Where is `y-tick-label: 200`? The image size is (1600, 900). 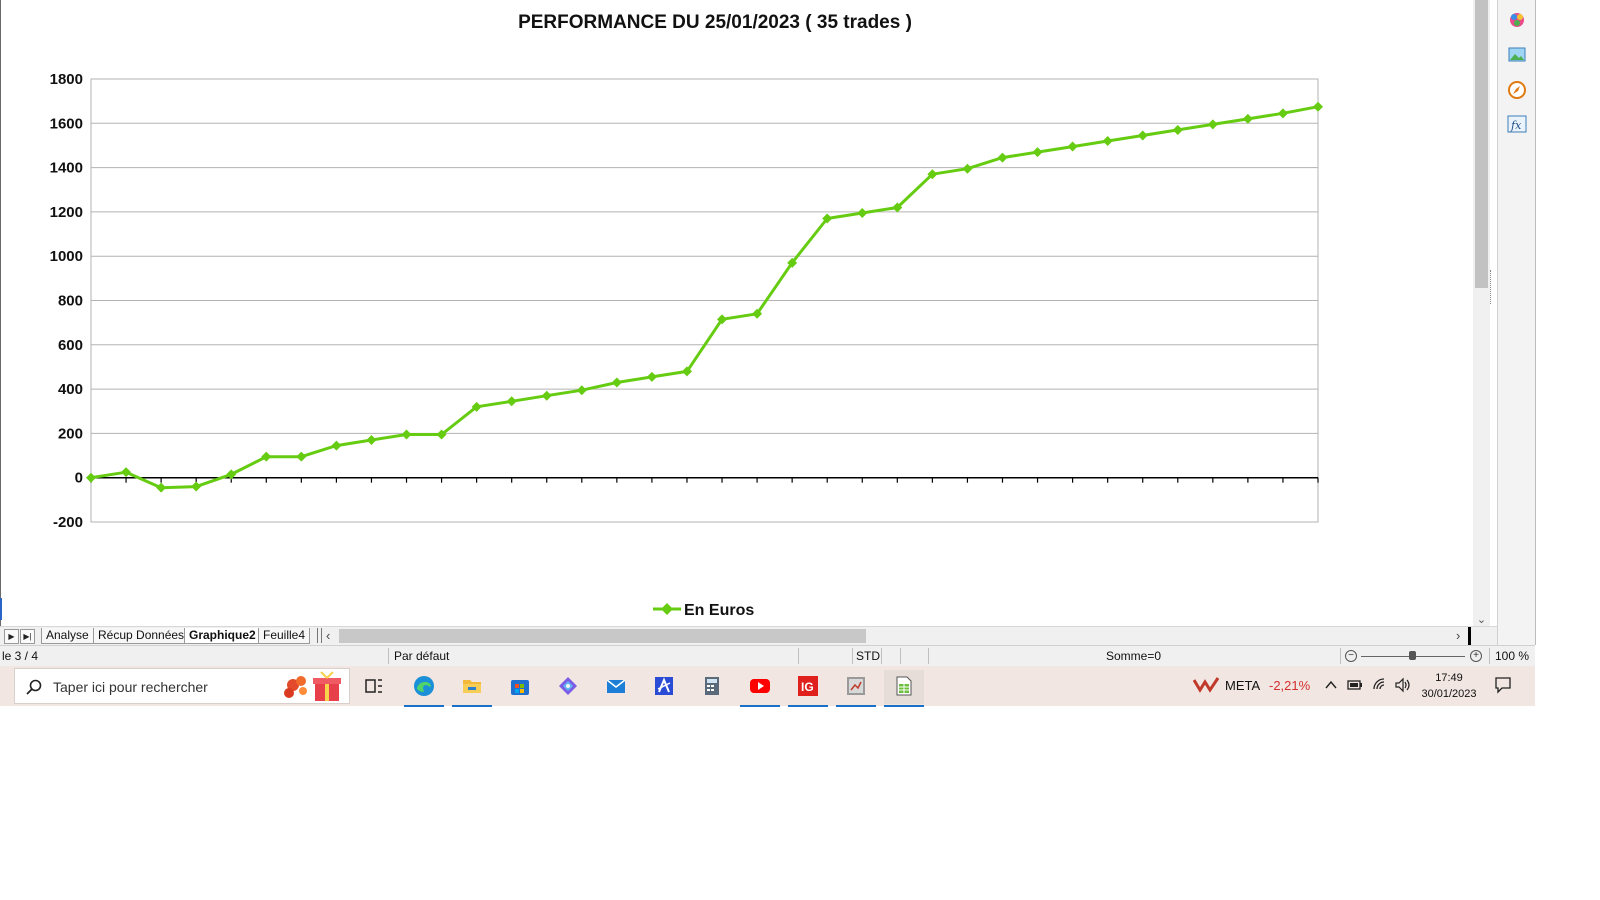
y-tick-label: 200 is located at coordinates (70, 433).